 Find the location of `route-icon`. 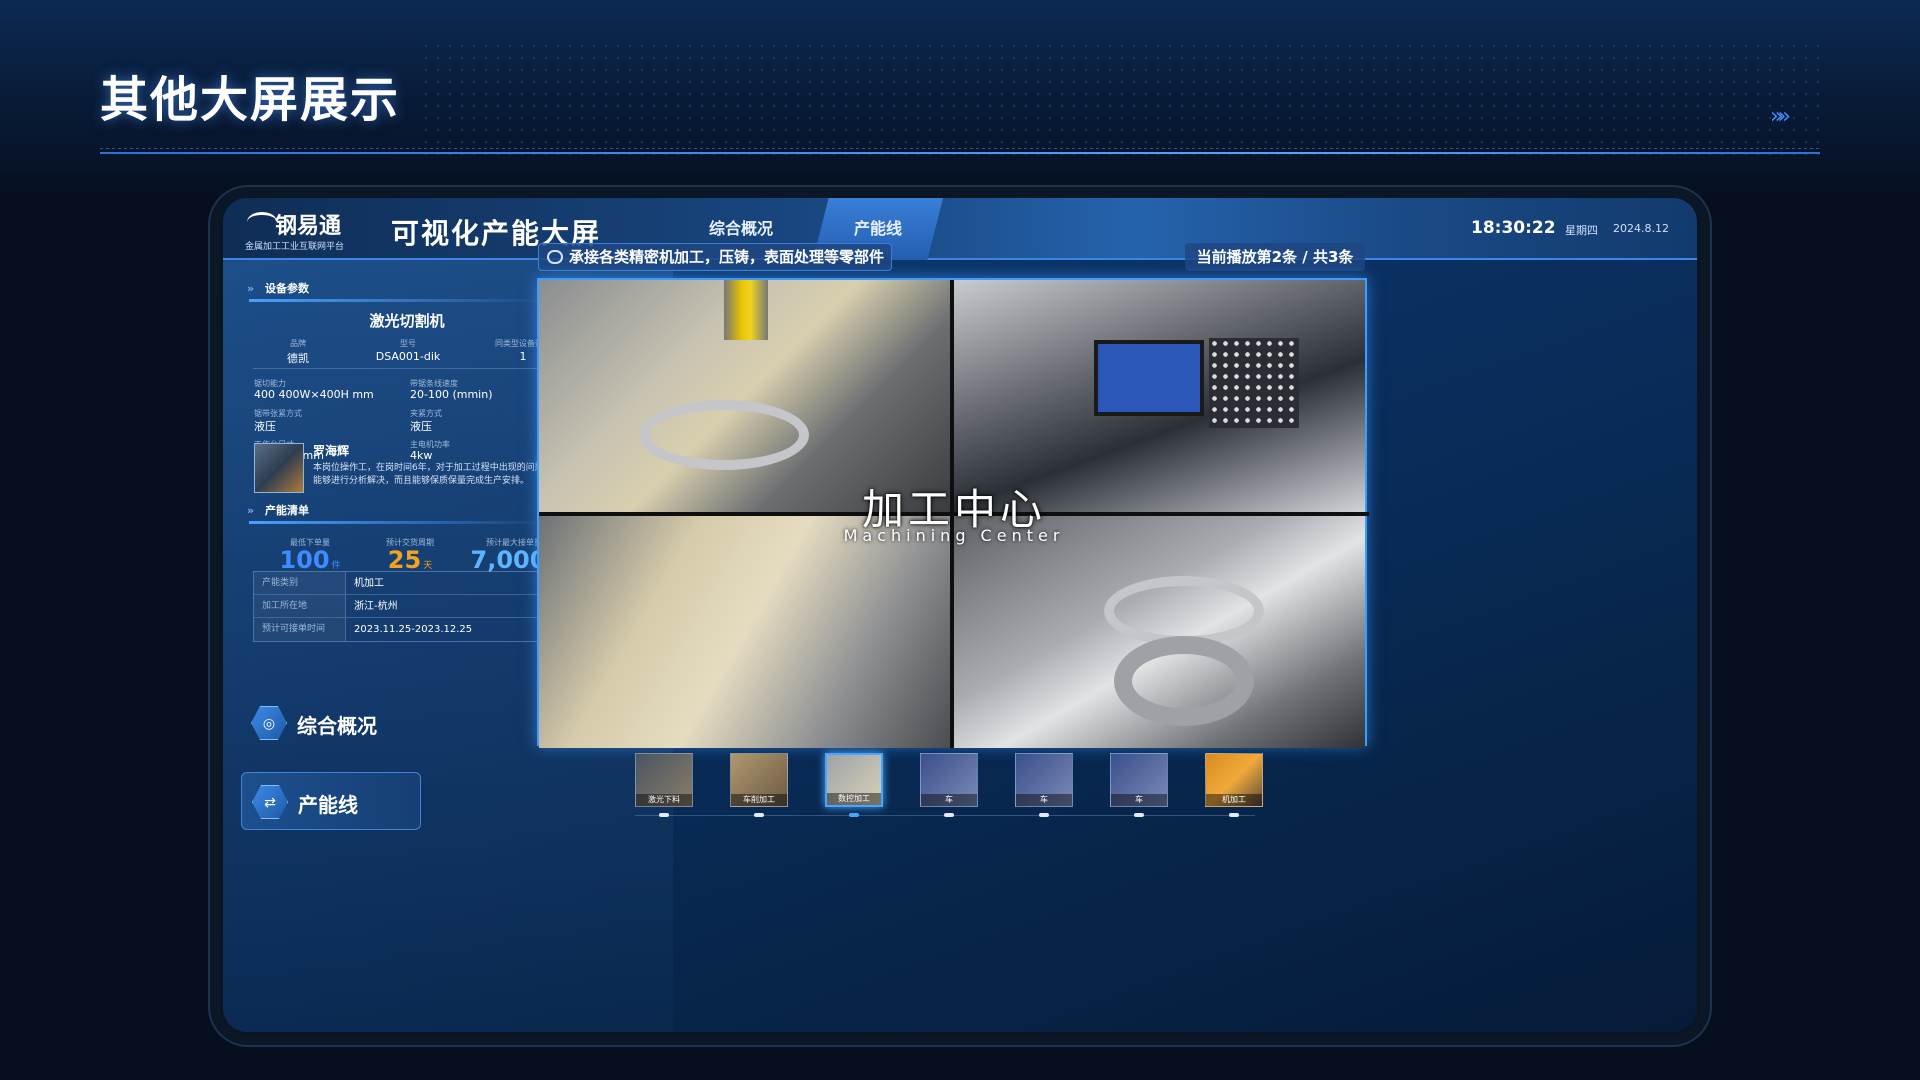

route-icon is located at coordinates (555, 257).